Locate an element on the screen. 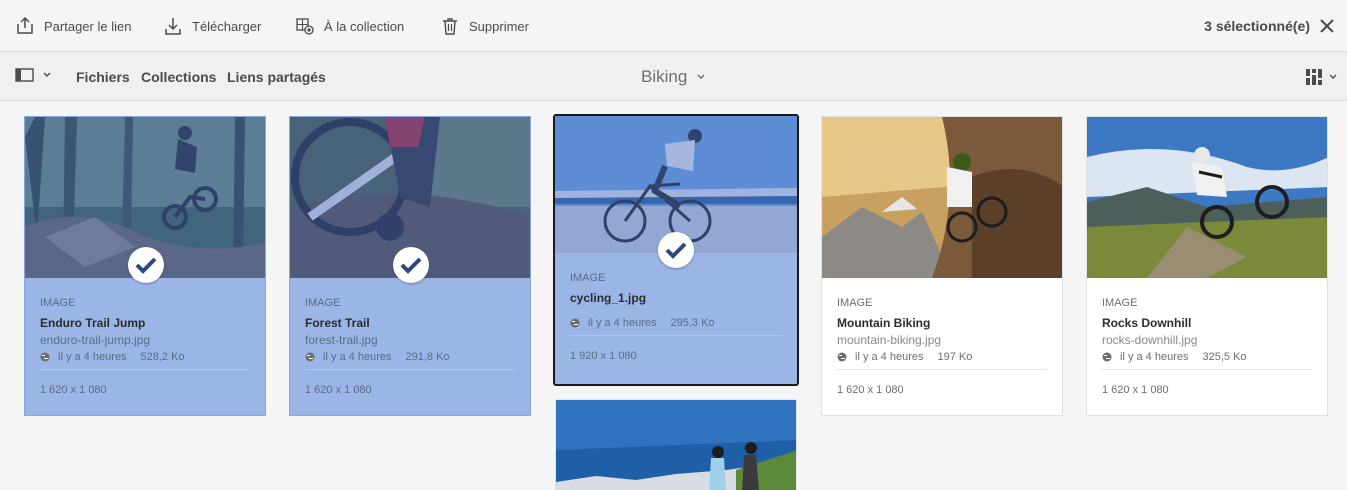 This screenshot has width=1347, height=490. close-selection-button is located at coordinates (1327, 26).